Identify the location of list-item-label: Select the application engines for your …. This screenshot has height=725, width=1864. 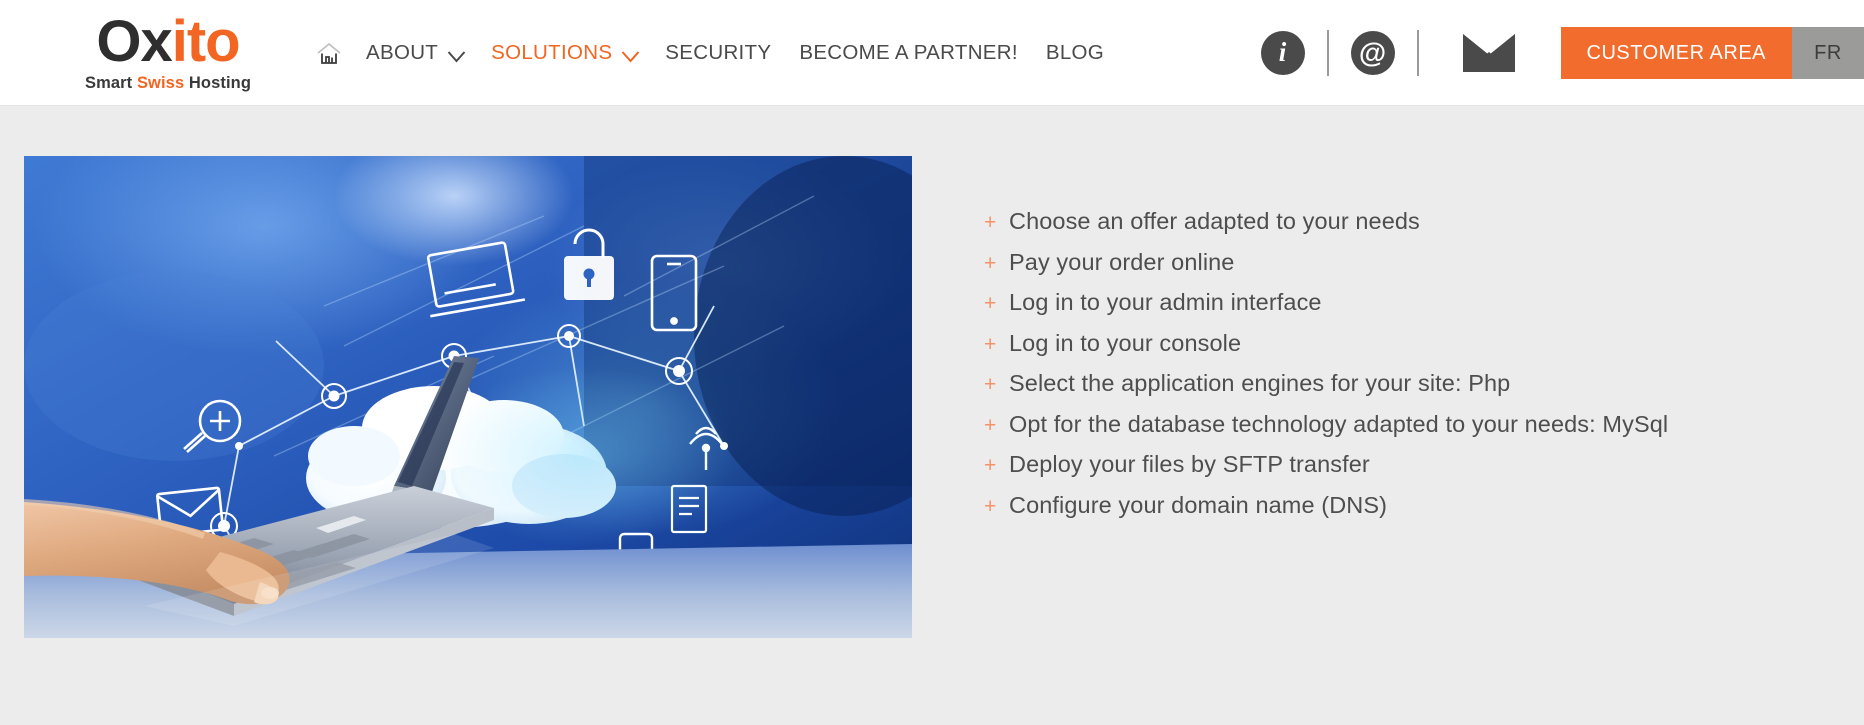
(1260, 383).